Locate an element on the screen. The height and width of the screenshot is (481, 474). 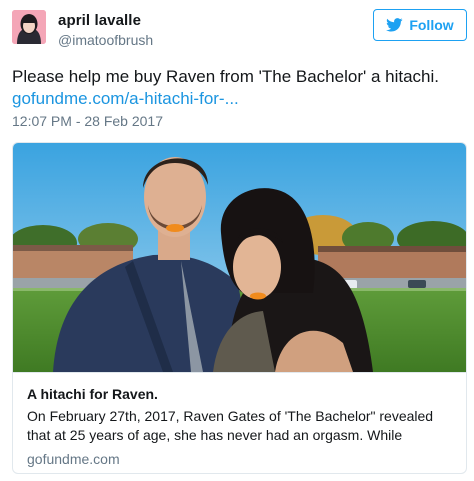
avatar-image is located at coordinates (29, 27).